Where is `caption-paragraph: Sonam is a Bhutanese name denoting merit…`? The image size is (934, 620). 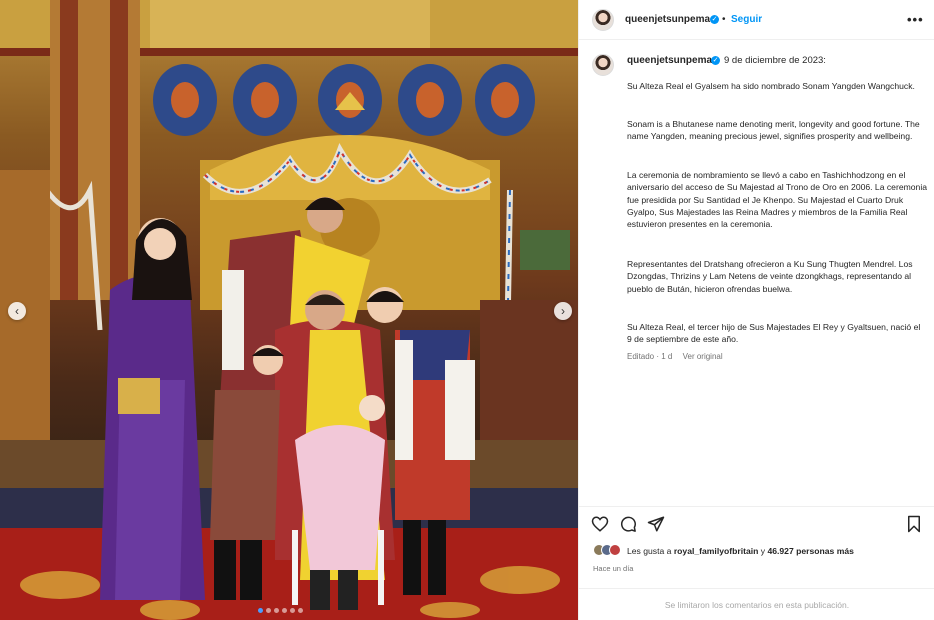 caption-paragraph: Sonam is a Bhutanese name denoting merit… is located at coordinates (773, 130).